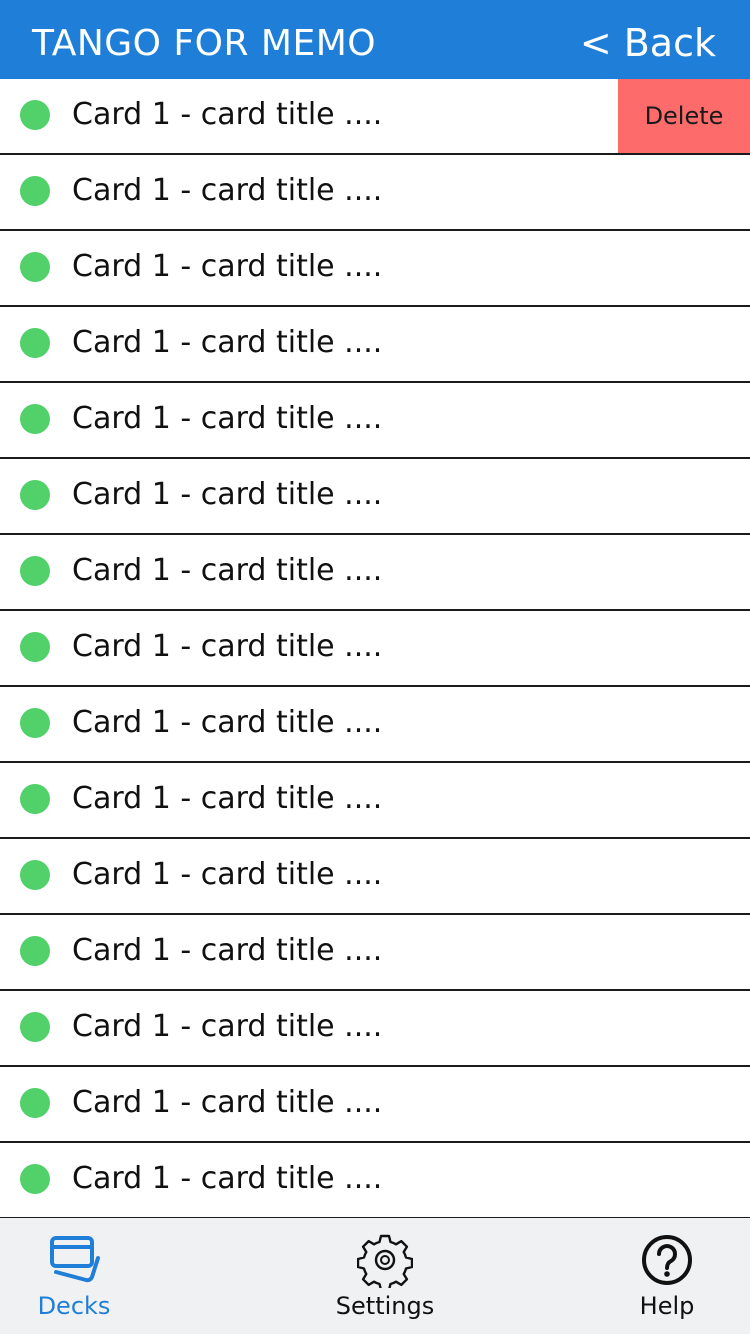  Describe the element at coordinates (684, 116) in the screenshot. I see `delete-button: Delete` at that location.